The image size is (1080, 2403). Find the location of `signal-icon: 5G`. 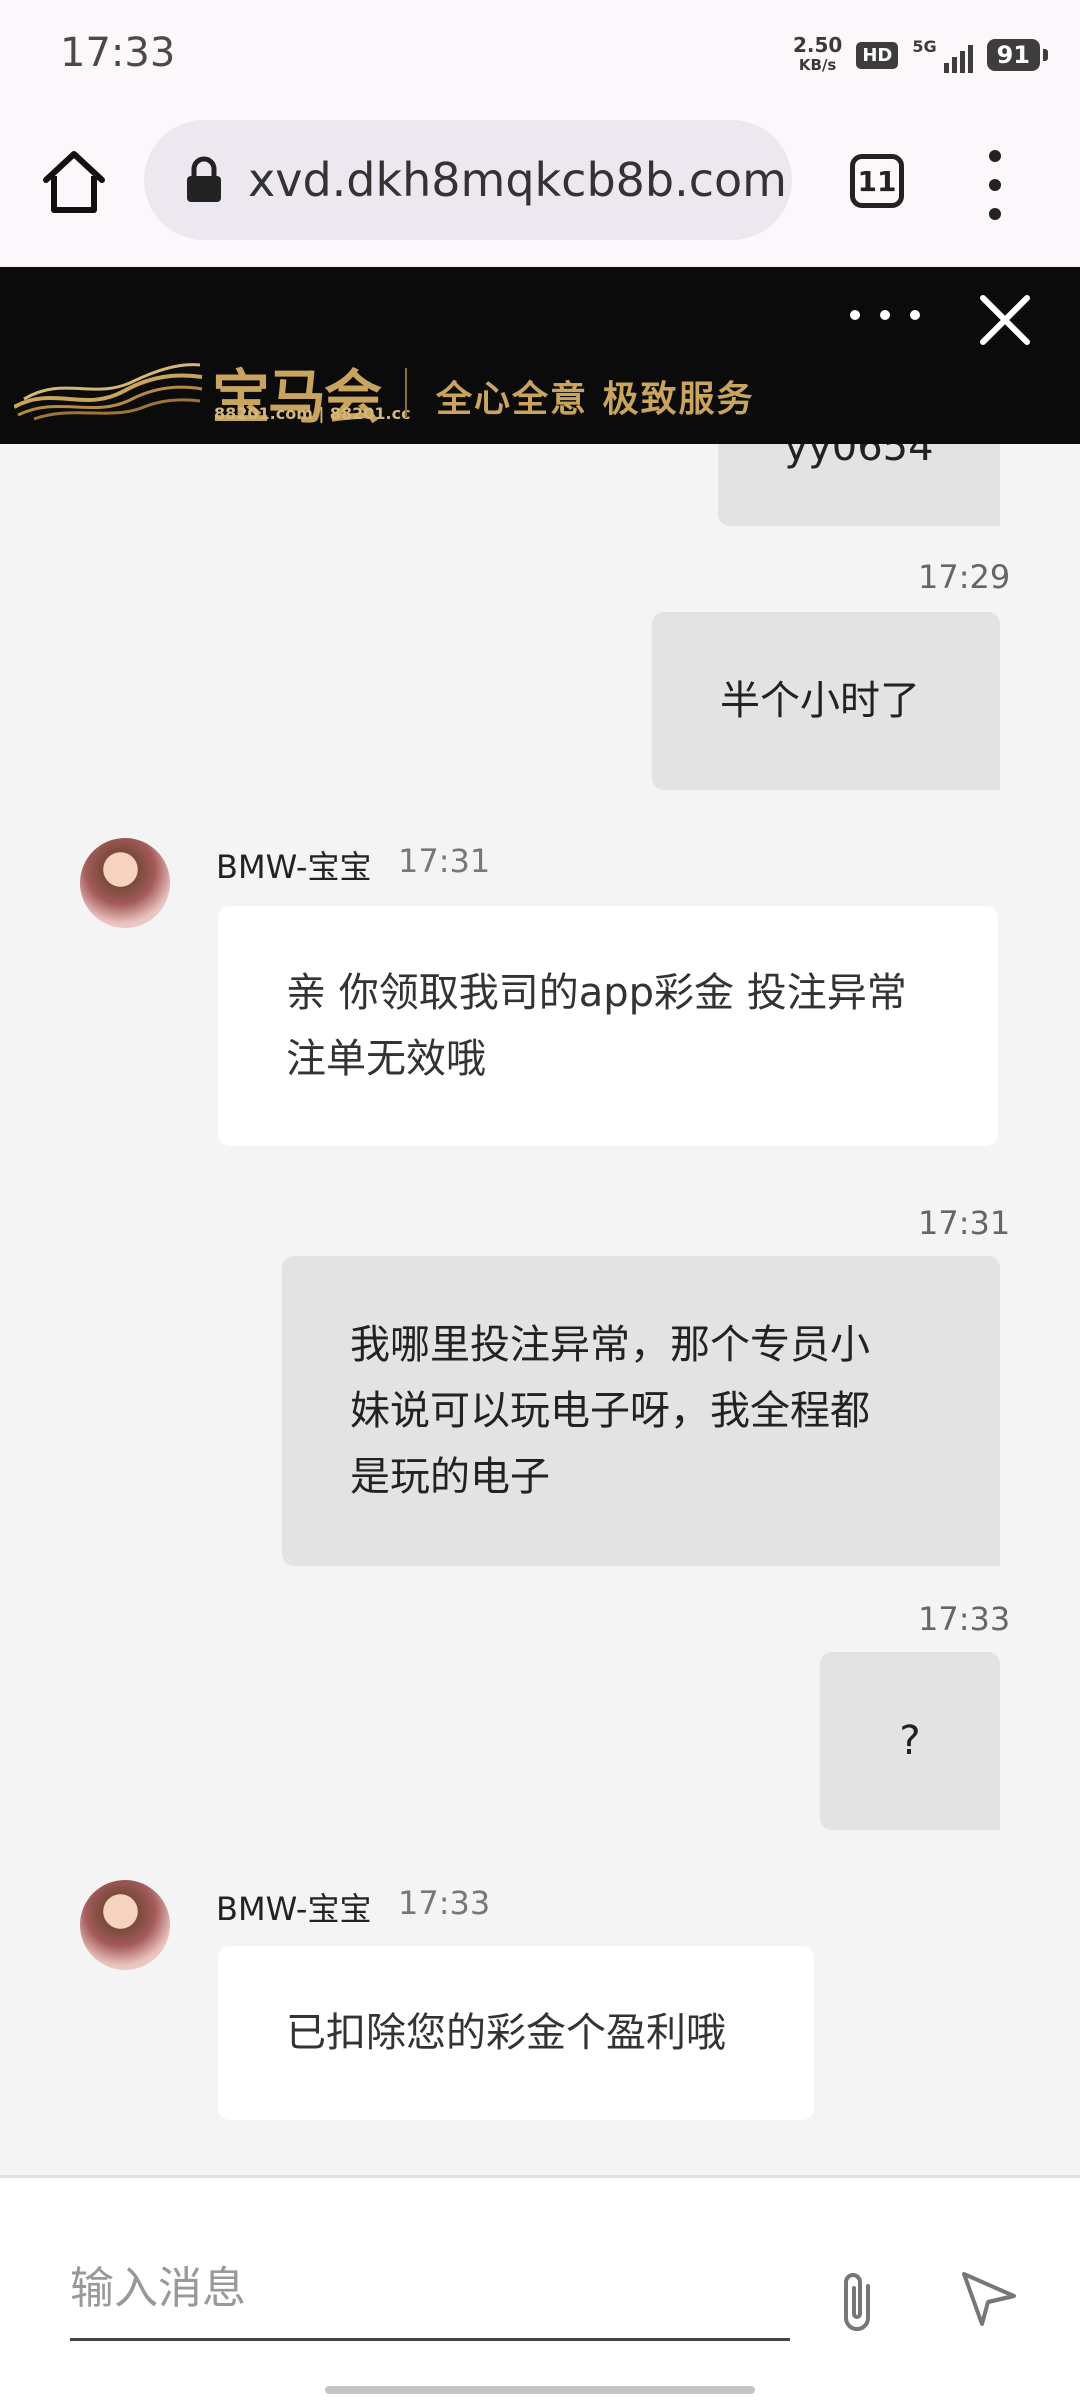

signal-icon: 5G is located at coordinates (942, 55).